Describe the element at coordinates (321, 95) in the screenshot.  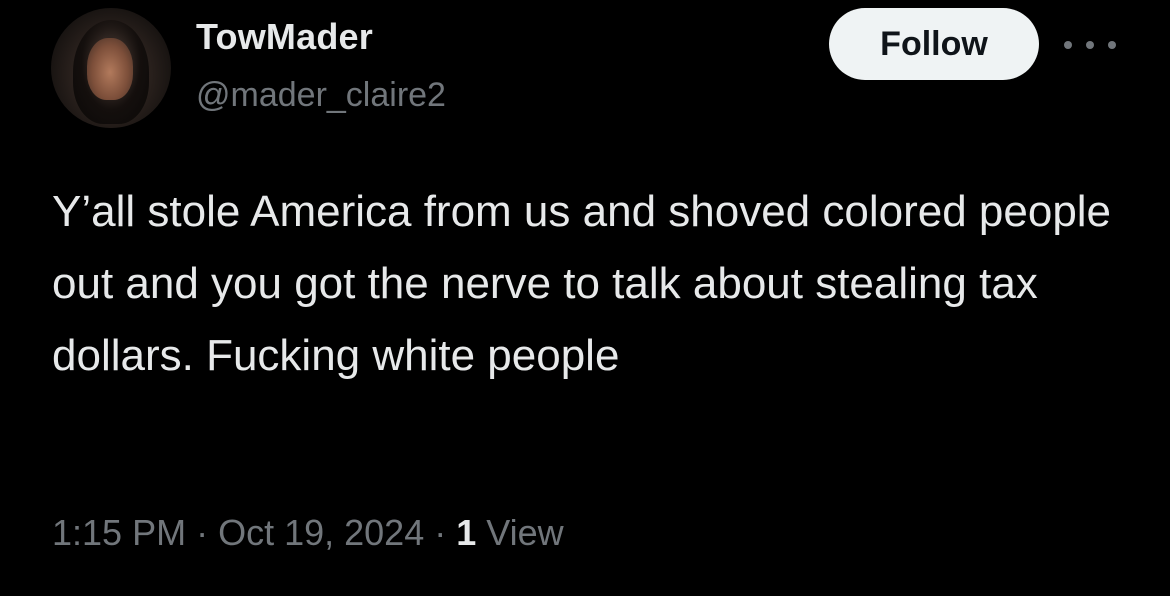
I see `author-handle: @mader_claire2` at that location.